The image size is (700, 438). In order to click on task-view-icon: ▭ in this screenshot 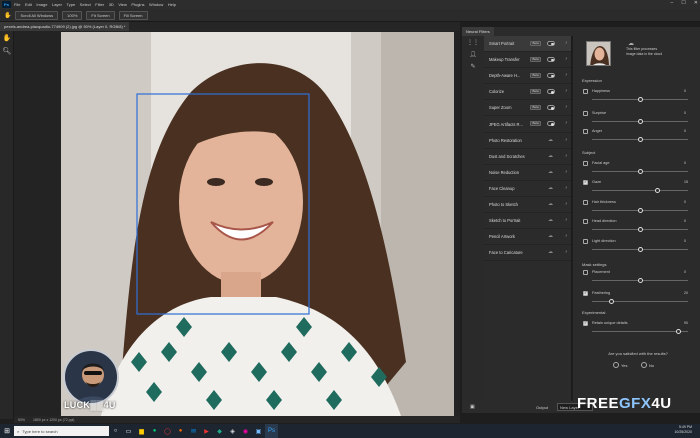, I will do `click(128, 431)`.